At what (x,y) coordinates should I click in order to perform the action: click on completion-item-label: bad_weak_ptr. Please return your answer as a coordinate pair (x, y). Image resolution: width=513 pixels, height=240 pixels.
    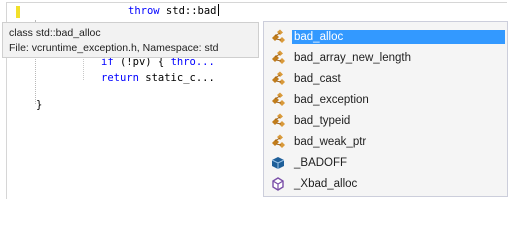
    Looking at the image, I should click on (330, 141).